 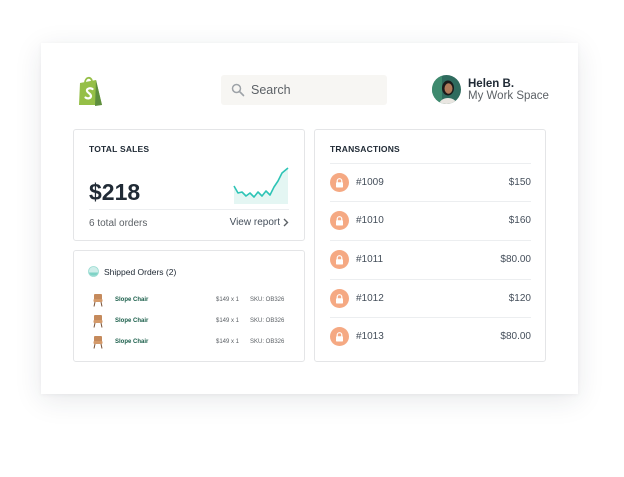 I want to click on user-name: Helen B., so click(x=491, y=83).